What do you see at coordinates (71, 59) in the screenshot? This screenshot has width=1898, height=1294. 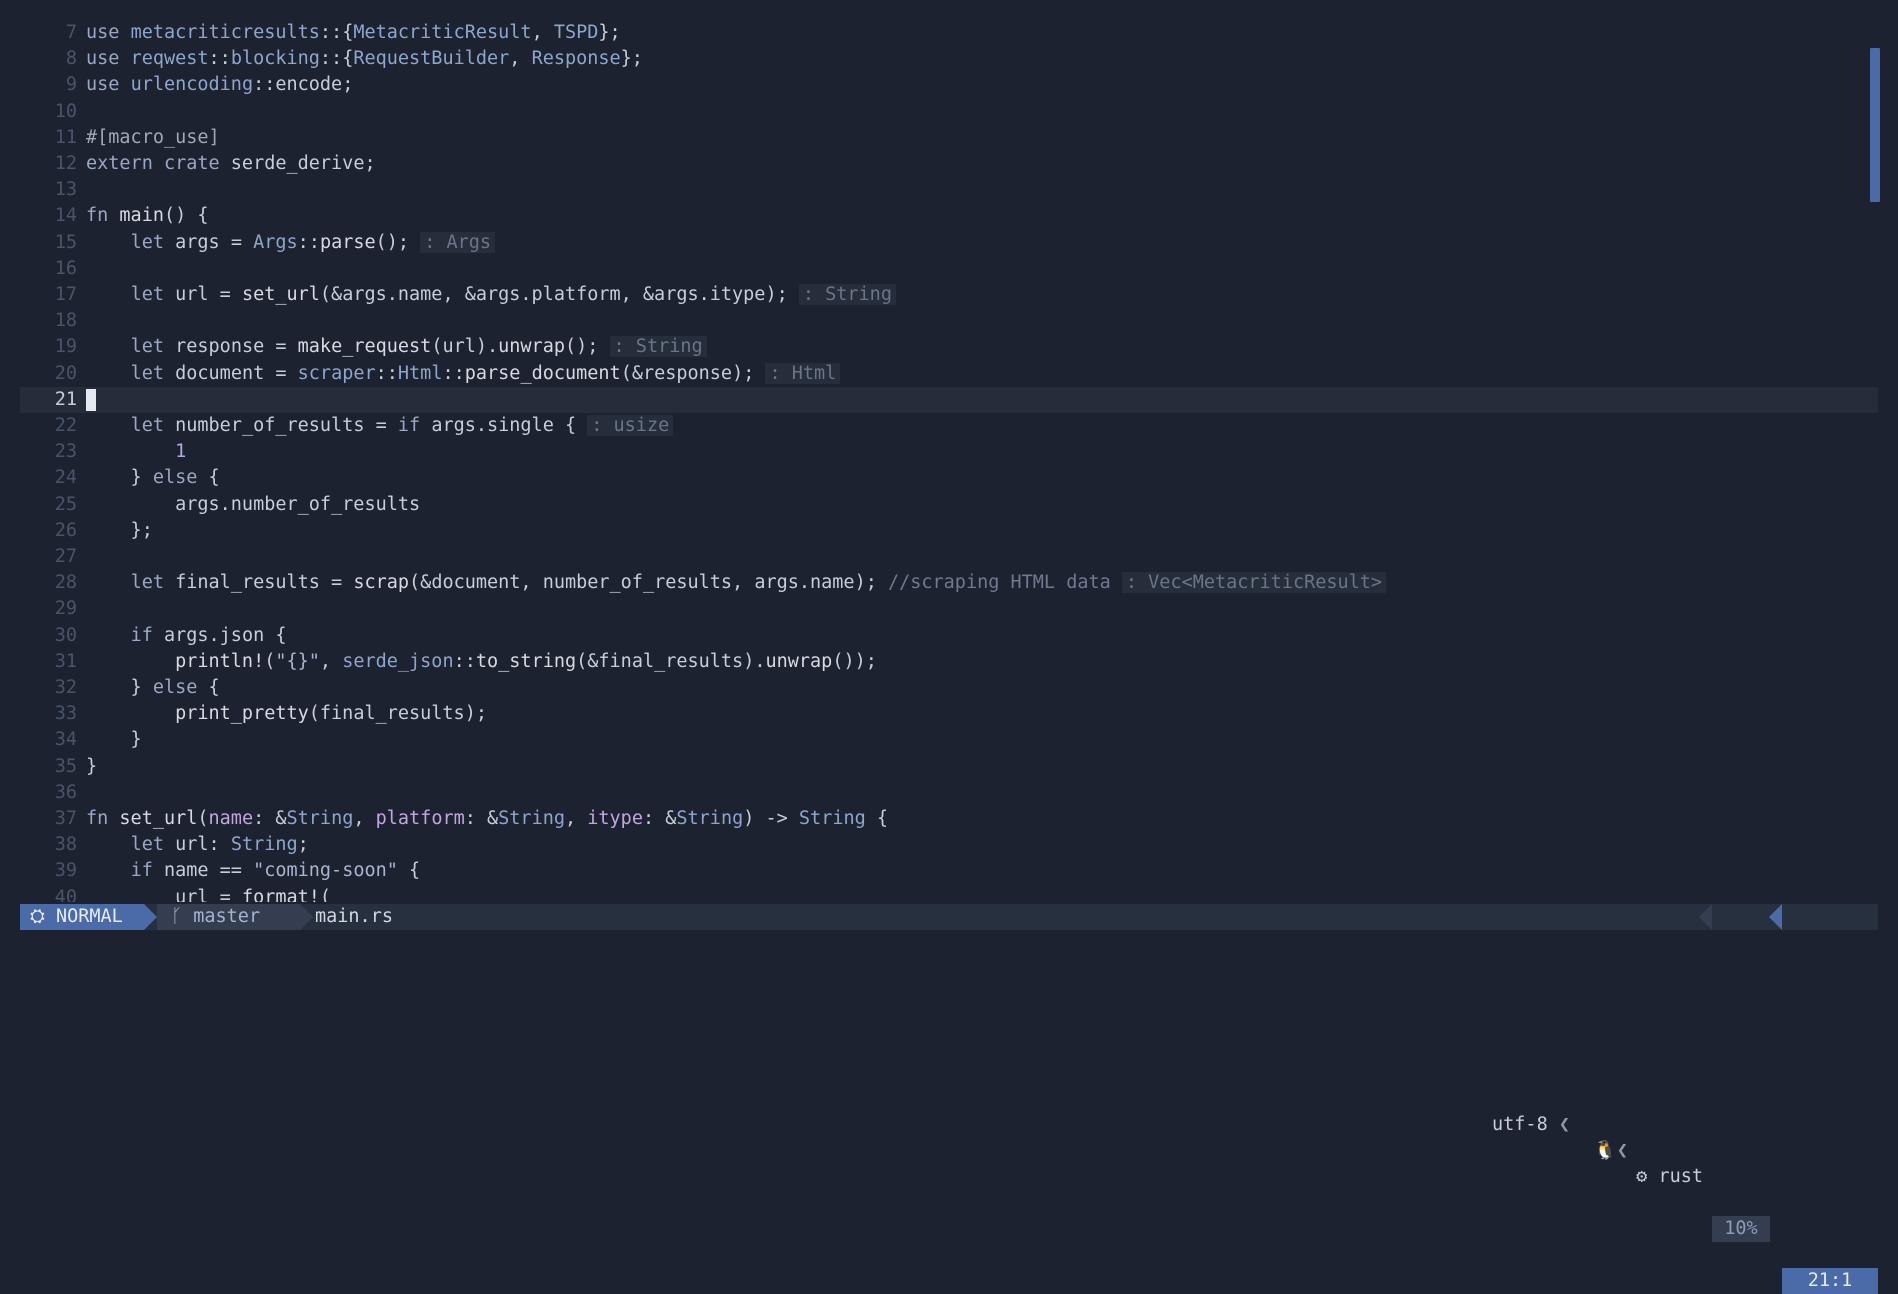 I see `line-number: 8` at bounding box center [71, 59].